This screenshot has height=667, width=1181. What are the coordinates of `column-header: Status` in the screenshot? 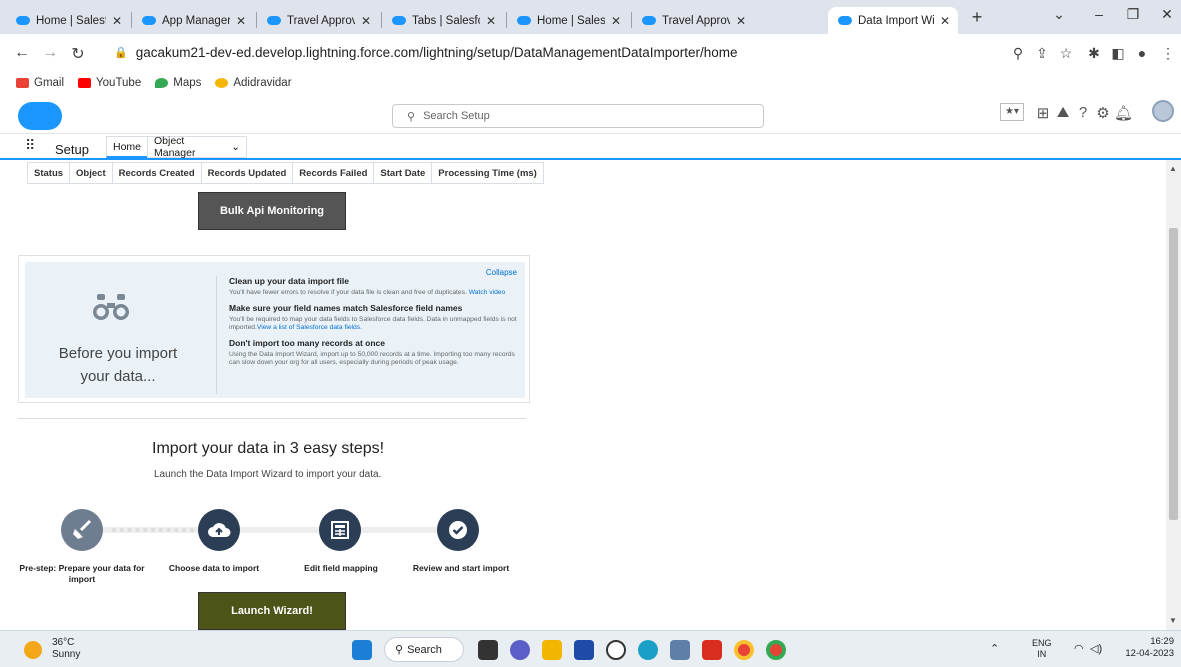 It's located at (49, 173).